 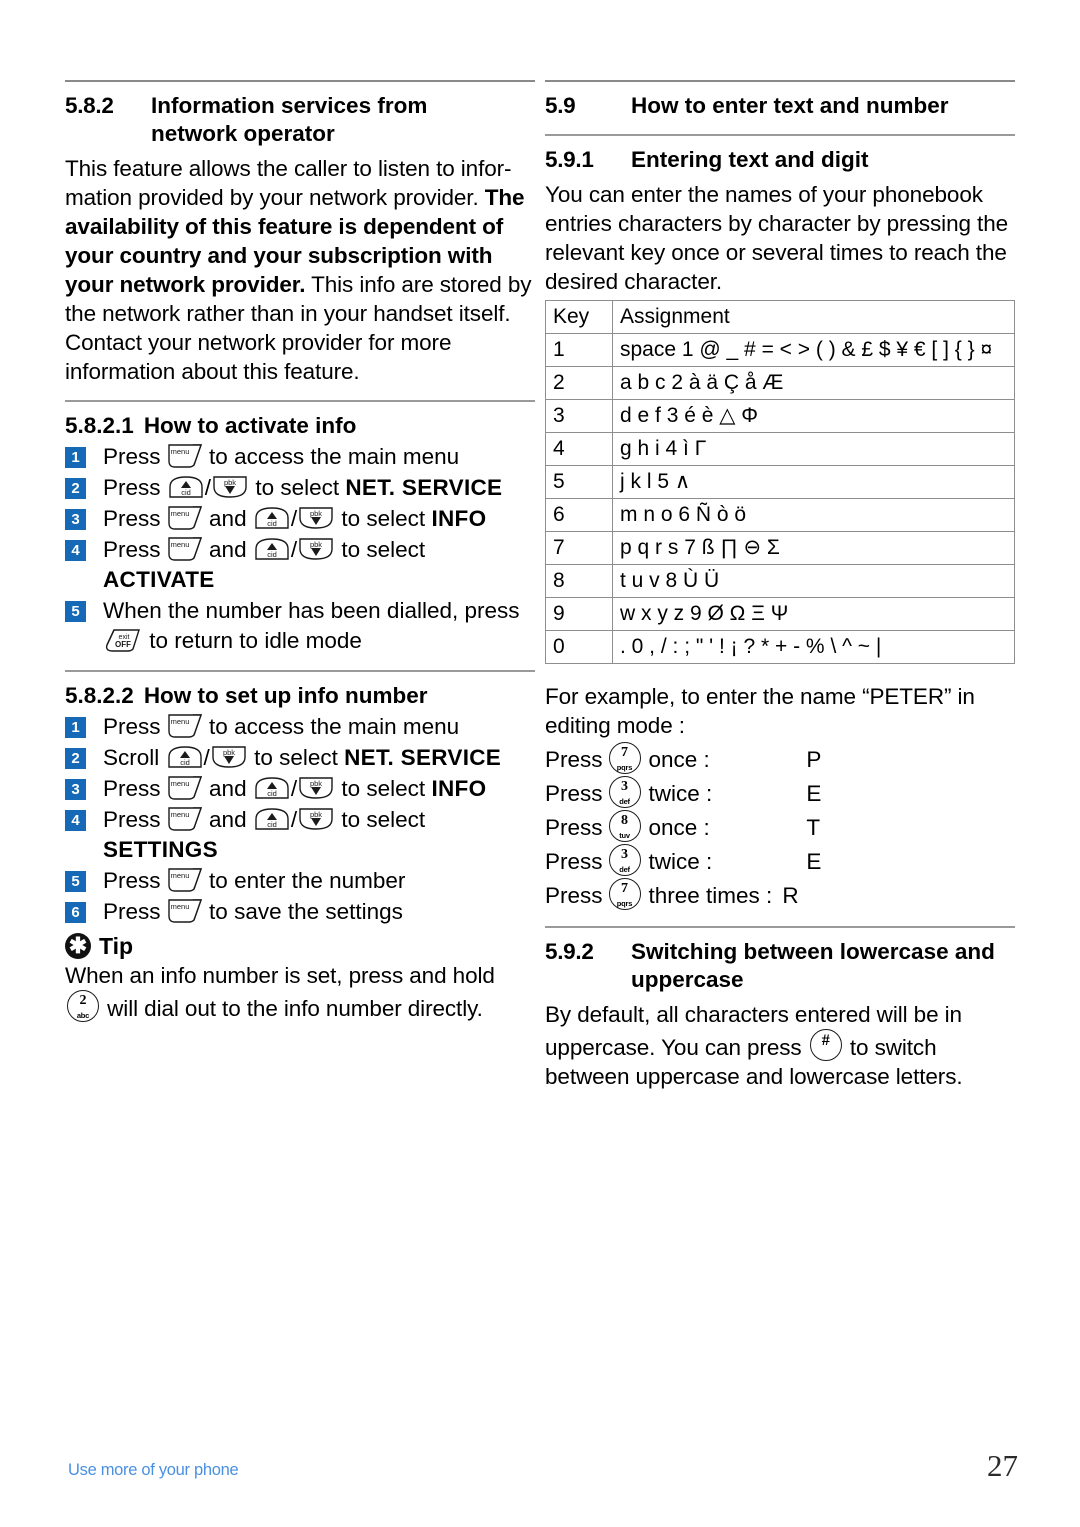 What do you see at coordinates (131, 757) in the screenshot?
I see `step-text-pre: Scroll` at bounding box center [131, 757].